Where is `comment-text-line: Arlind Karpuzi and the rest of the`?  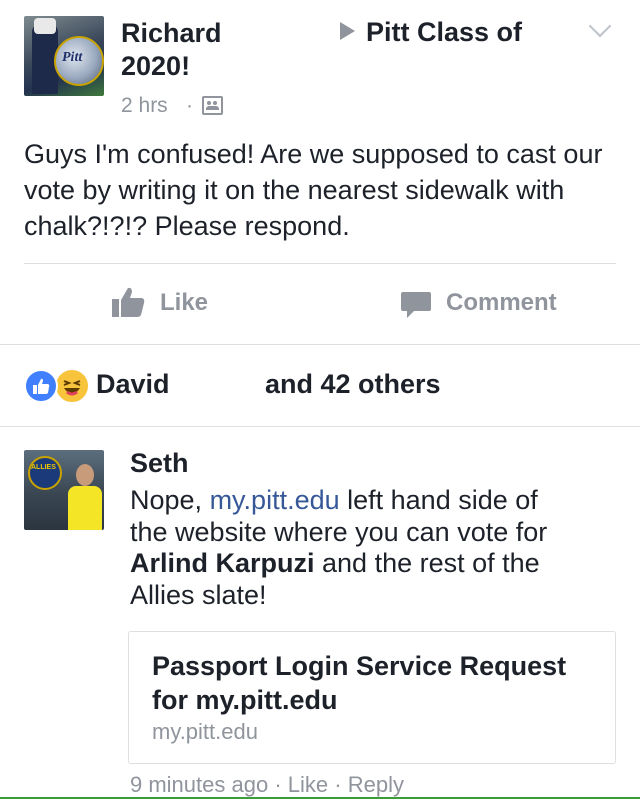
comment-text-line: Arlind Karpuzi and the rest of the is located at coordinates (375, 563).